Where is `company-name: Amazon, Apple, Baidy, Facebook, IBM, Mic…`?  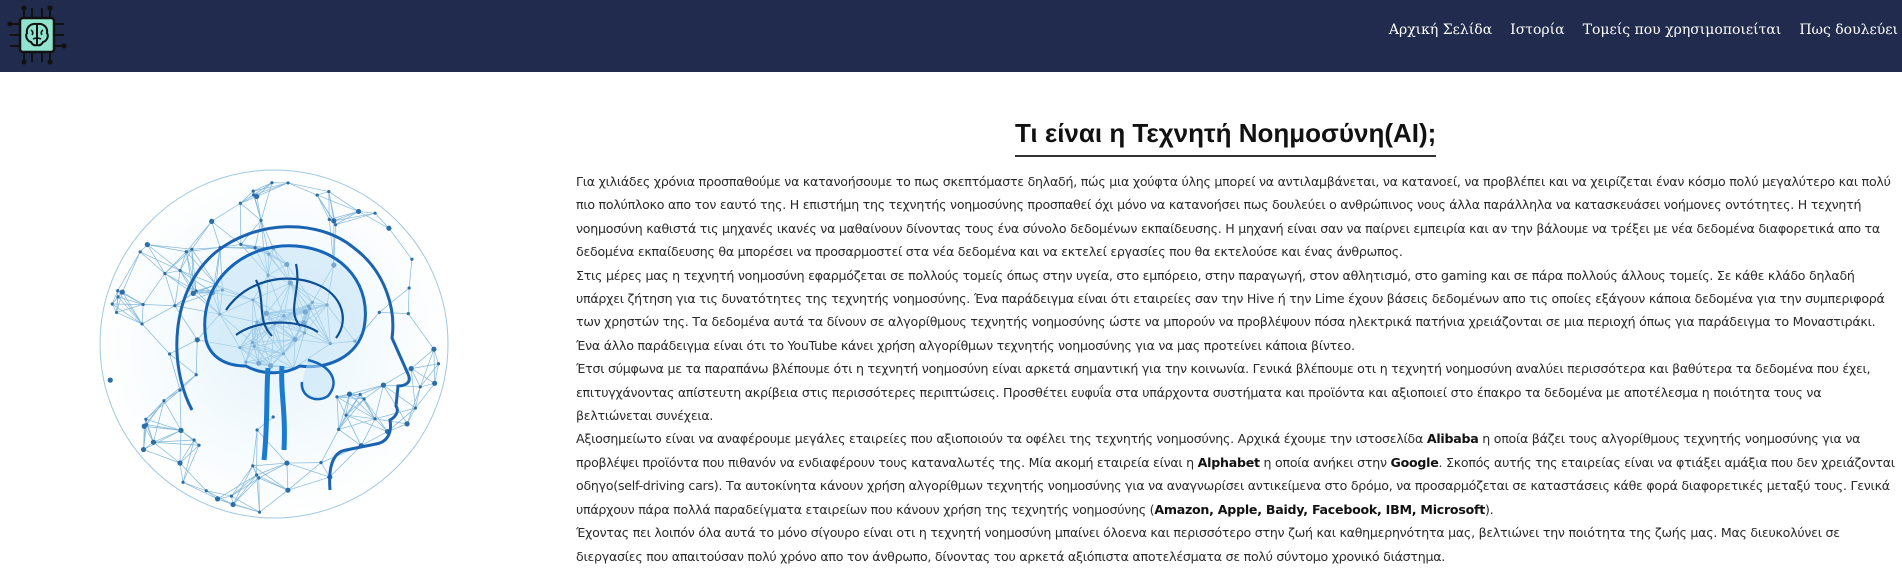
company-name: Amazon, Apple, Baidy, Facebook, IBM, Mic… is located at coordinates (1319, 509).